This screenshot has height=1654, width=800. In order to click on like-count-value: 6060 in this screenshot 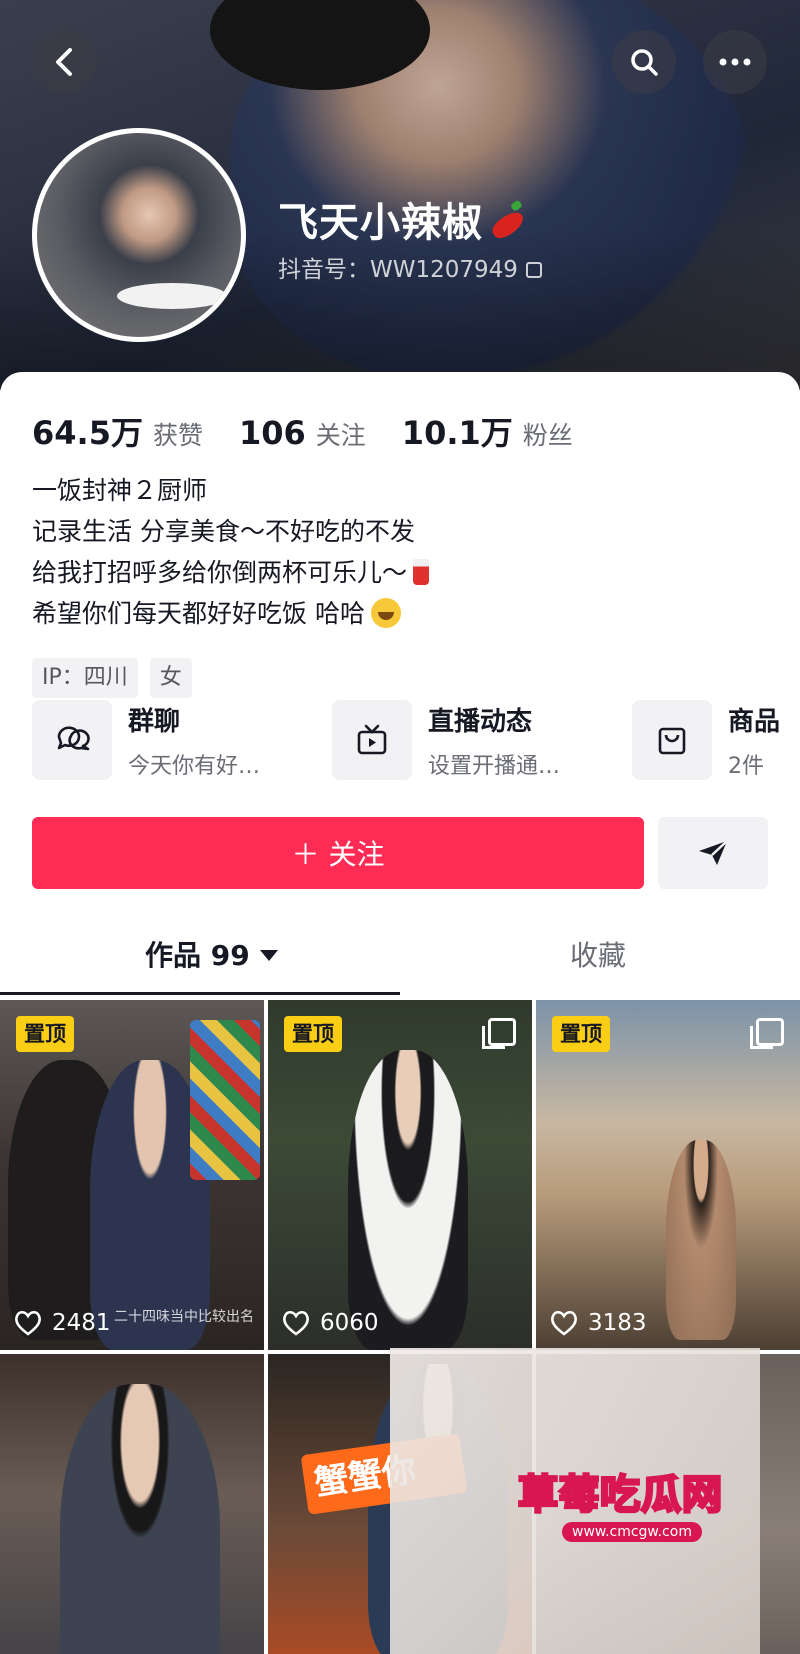, I will do `click(349, 1323)`.